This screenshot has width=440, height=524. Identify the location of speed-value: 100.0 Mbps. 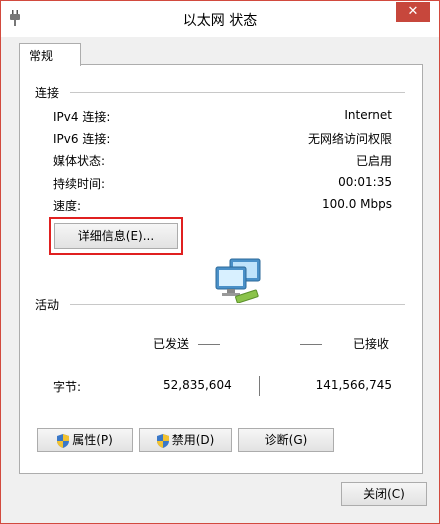
(356, 204).